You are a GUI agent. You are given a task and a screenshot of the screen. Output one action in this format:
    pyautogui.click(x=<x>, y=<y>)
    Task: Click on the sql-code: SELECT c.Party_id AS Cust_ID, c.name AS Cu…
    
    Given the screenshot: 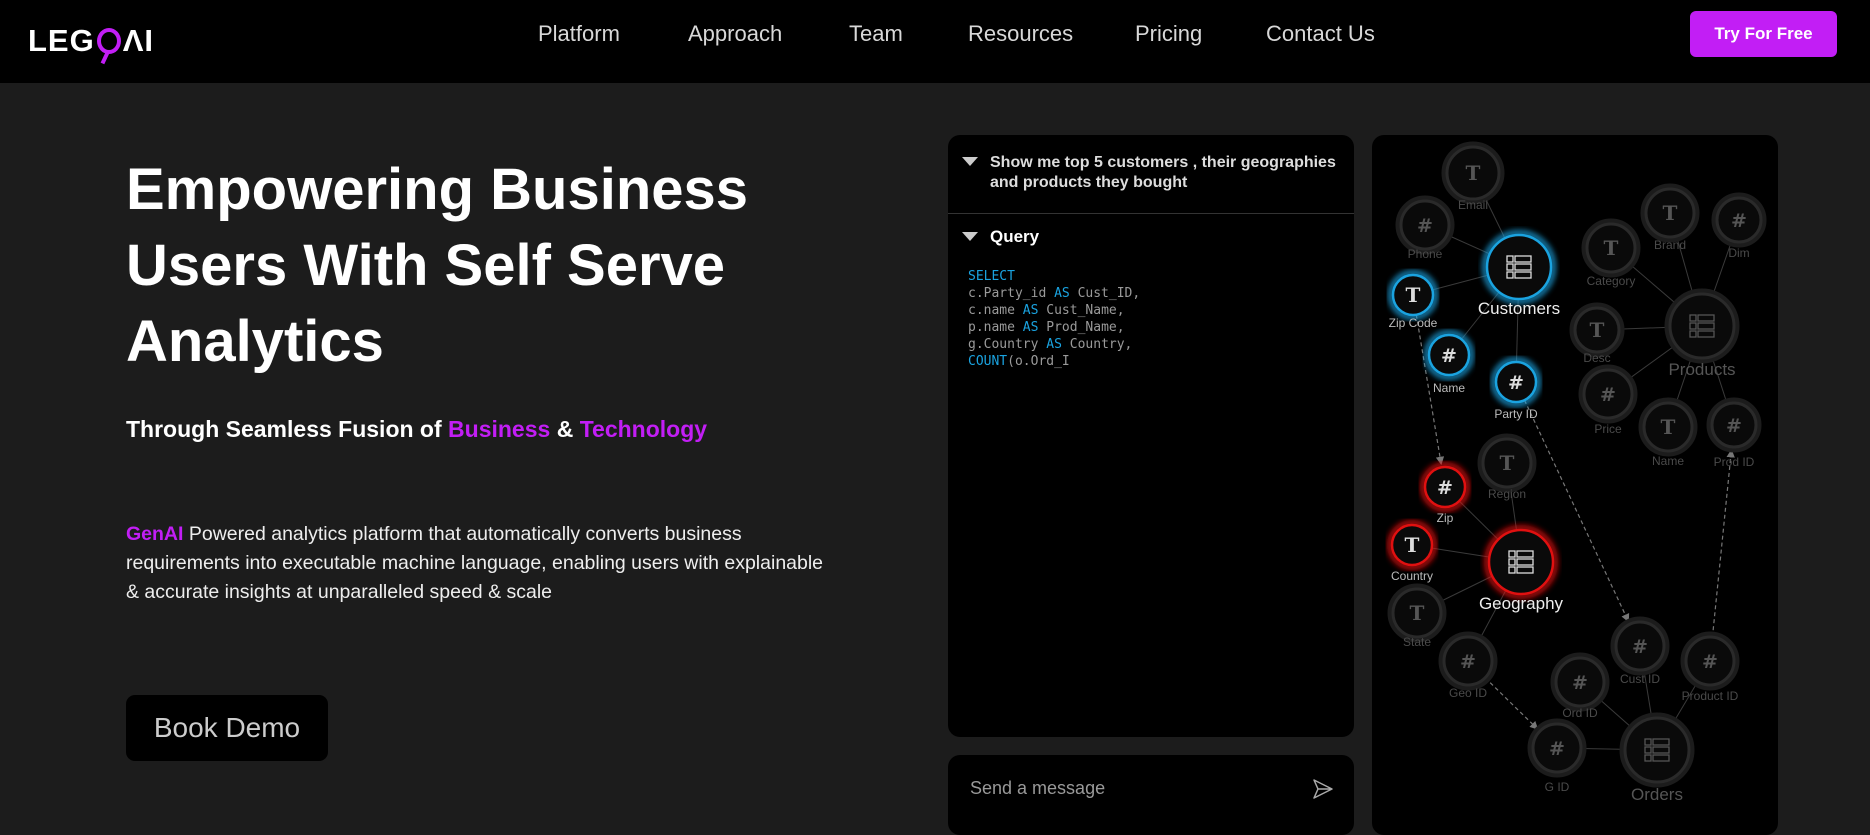 What is the action you would take?
    pyautogui.click(x=1054, y=319)
    